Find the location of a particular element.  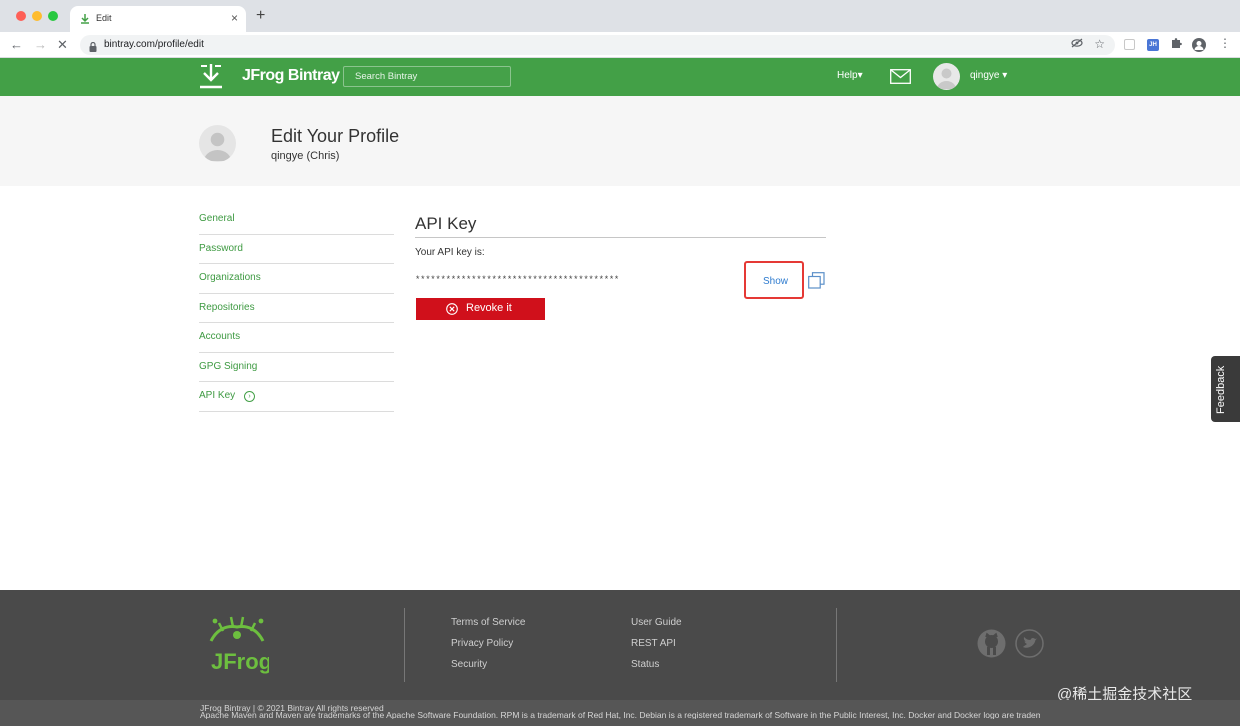

close-window-button is located at coordinates (21, 16).